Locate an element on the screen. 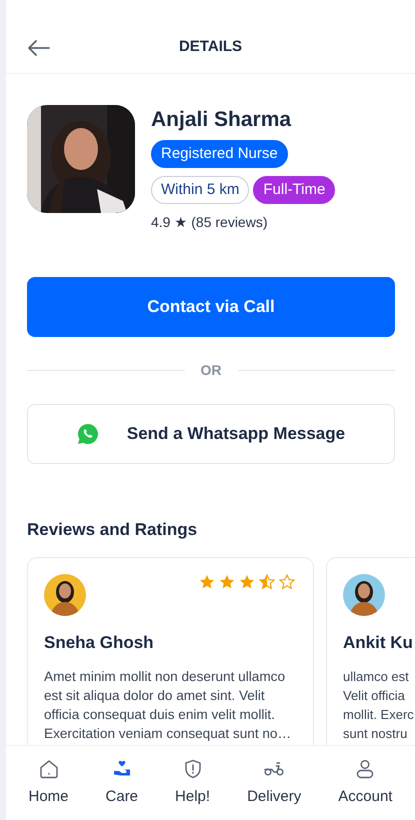  reviewer-name: Ankit Ku is located at coordinates (378, 642).